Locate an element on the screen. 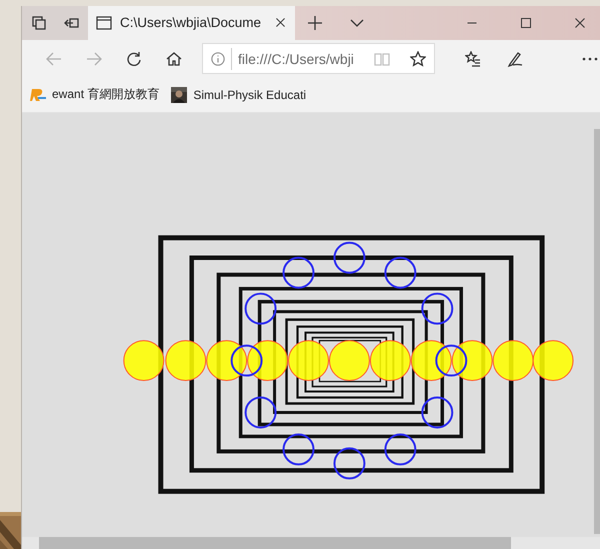 The image size is (600, 549). new-tab-icon is located at coordinates (315, 22).